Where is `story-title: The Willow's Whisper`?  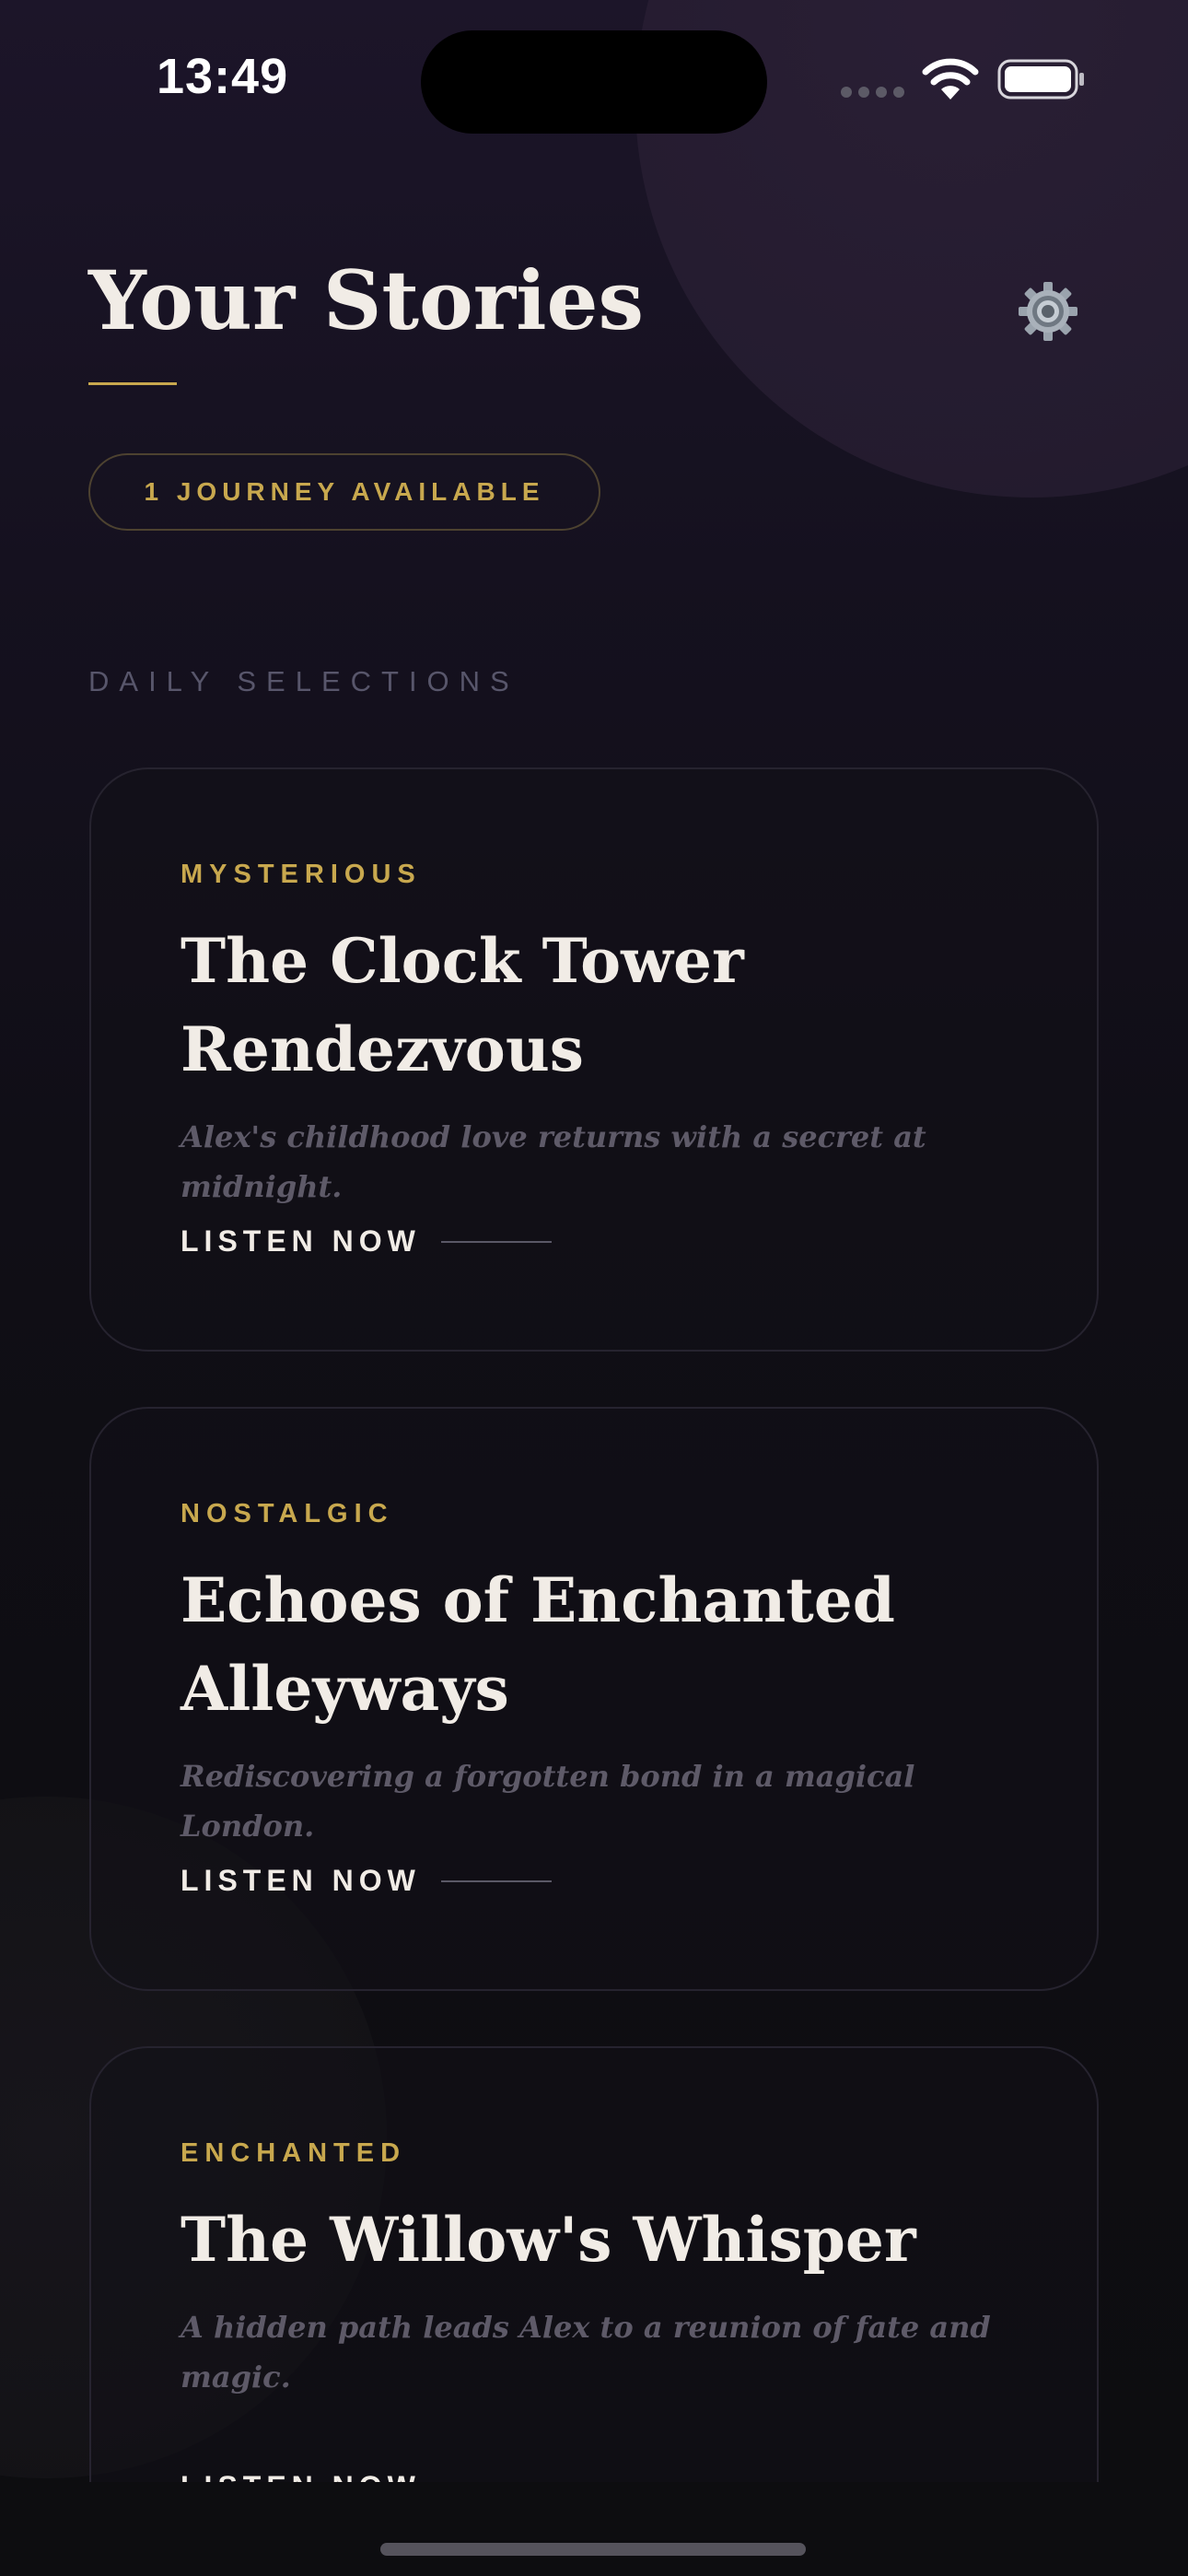 story-title: The Willow's Whisper is located at coordinates (548, 2240).